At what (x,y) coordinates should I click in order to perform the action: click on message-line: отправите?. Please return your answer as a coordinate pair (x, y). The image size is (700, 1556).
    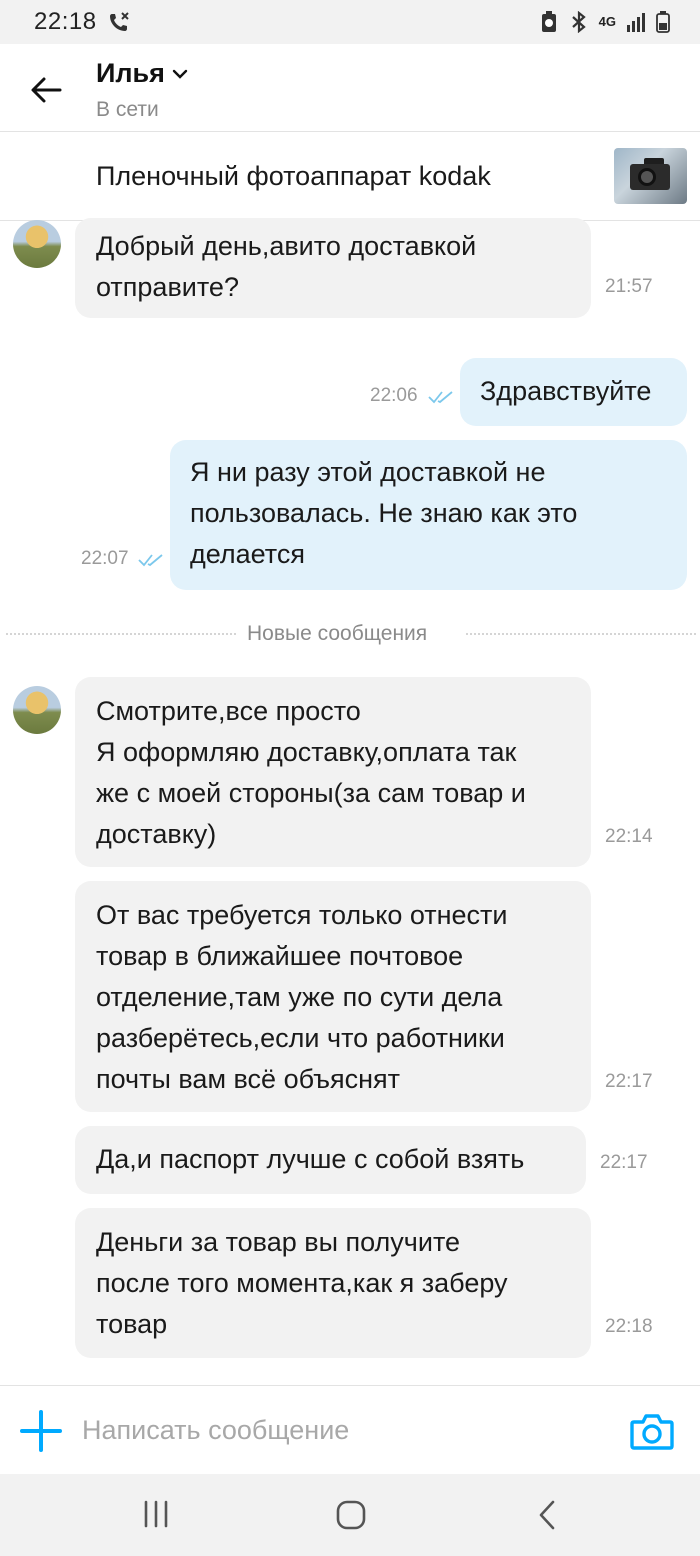
    Looking at the image, I should click on (167, 287).